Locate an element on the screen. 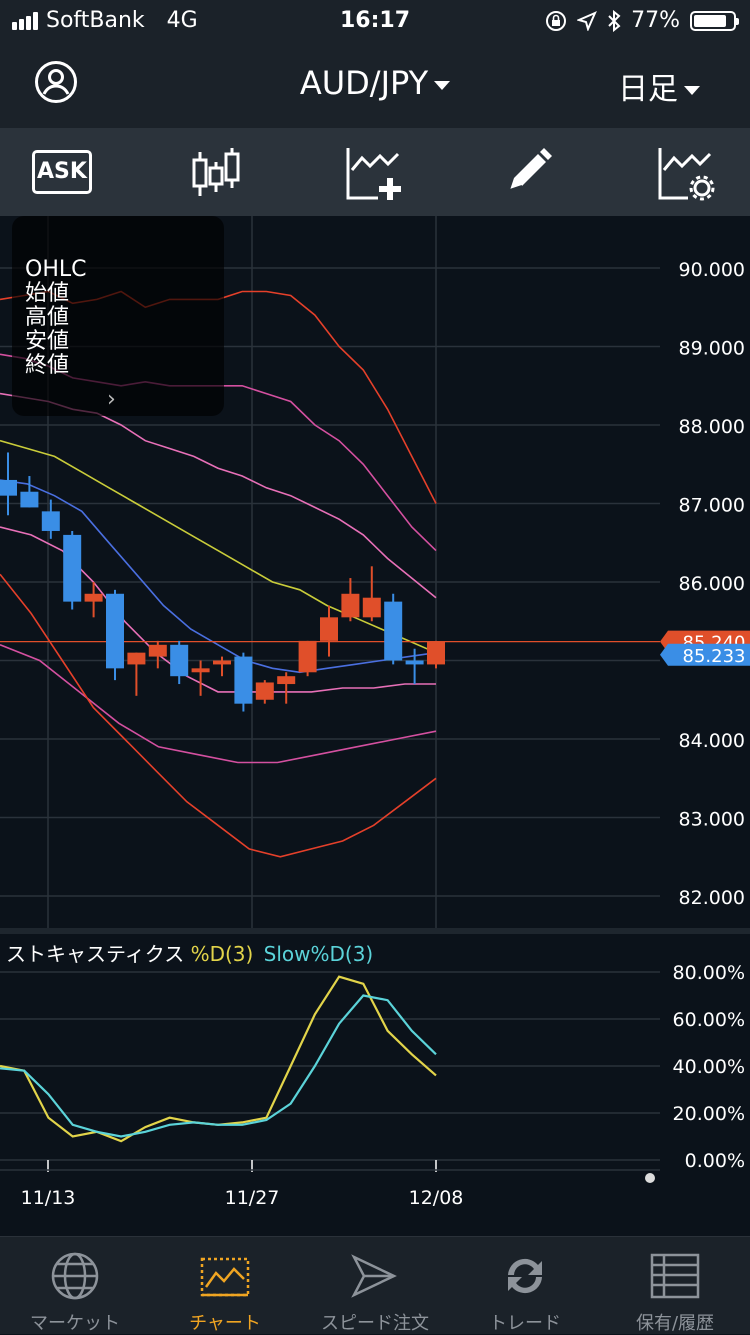 Image resolution: width=750 pixels, height=1335 pixels. add-indicator-icon is located at coordinates (374, 173).